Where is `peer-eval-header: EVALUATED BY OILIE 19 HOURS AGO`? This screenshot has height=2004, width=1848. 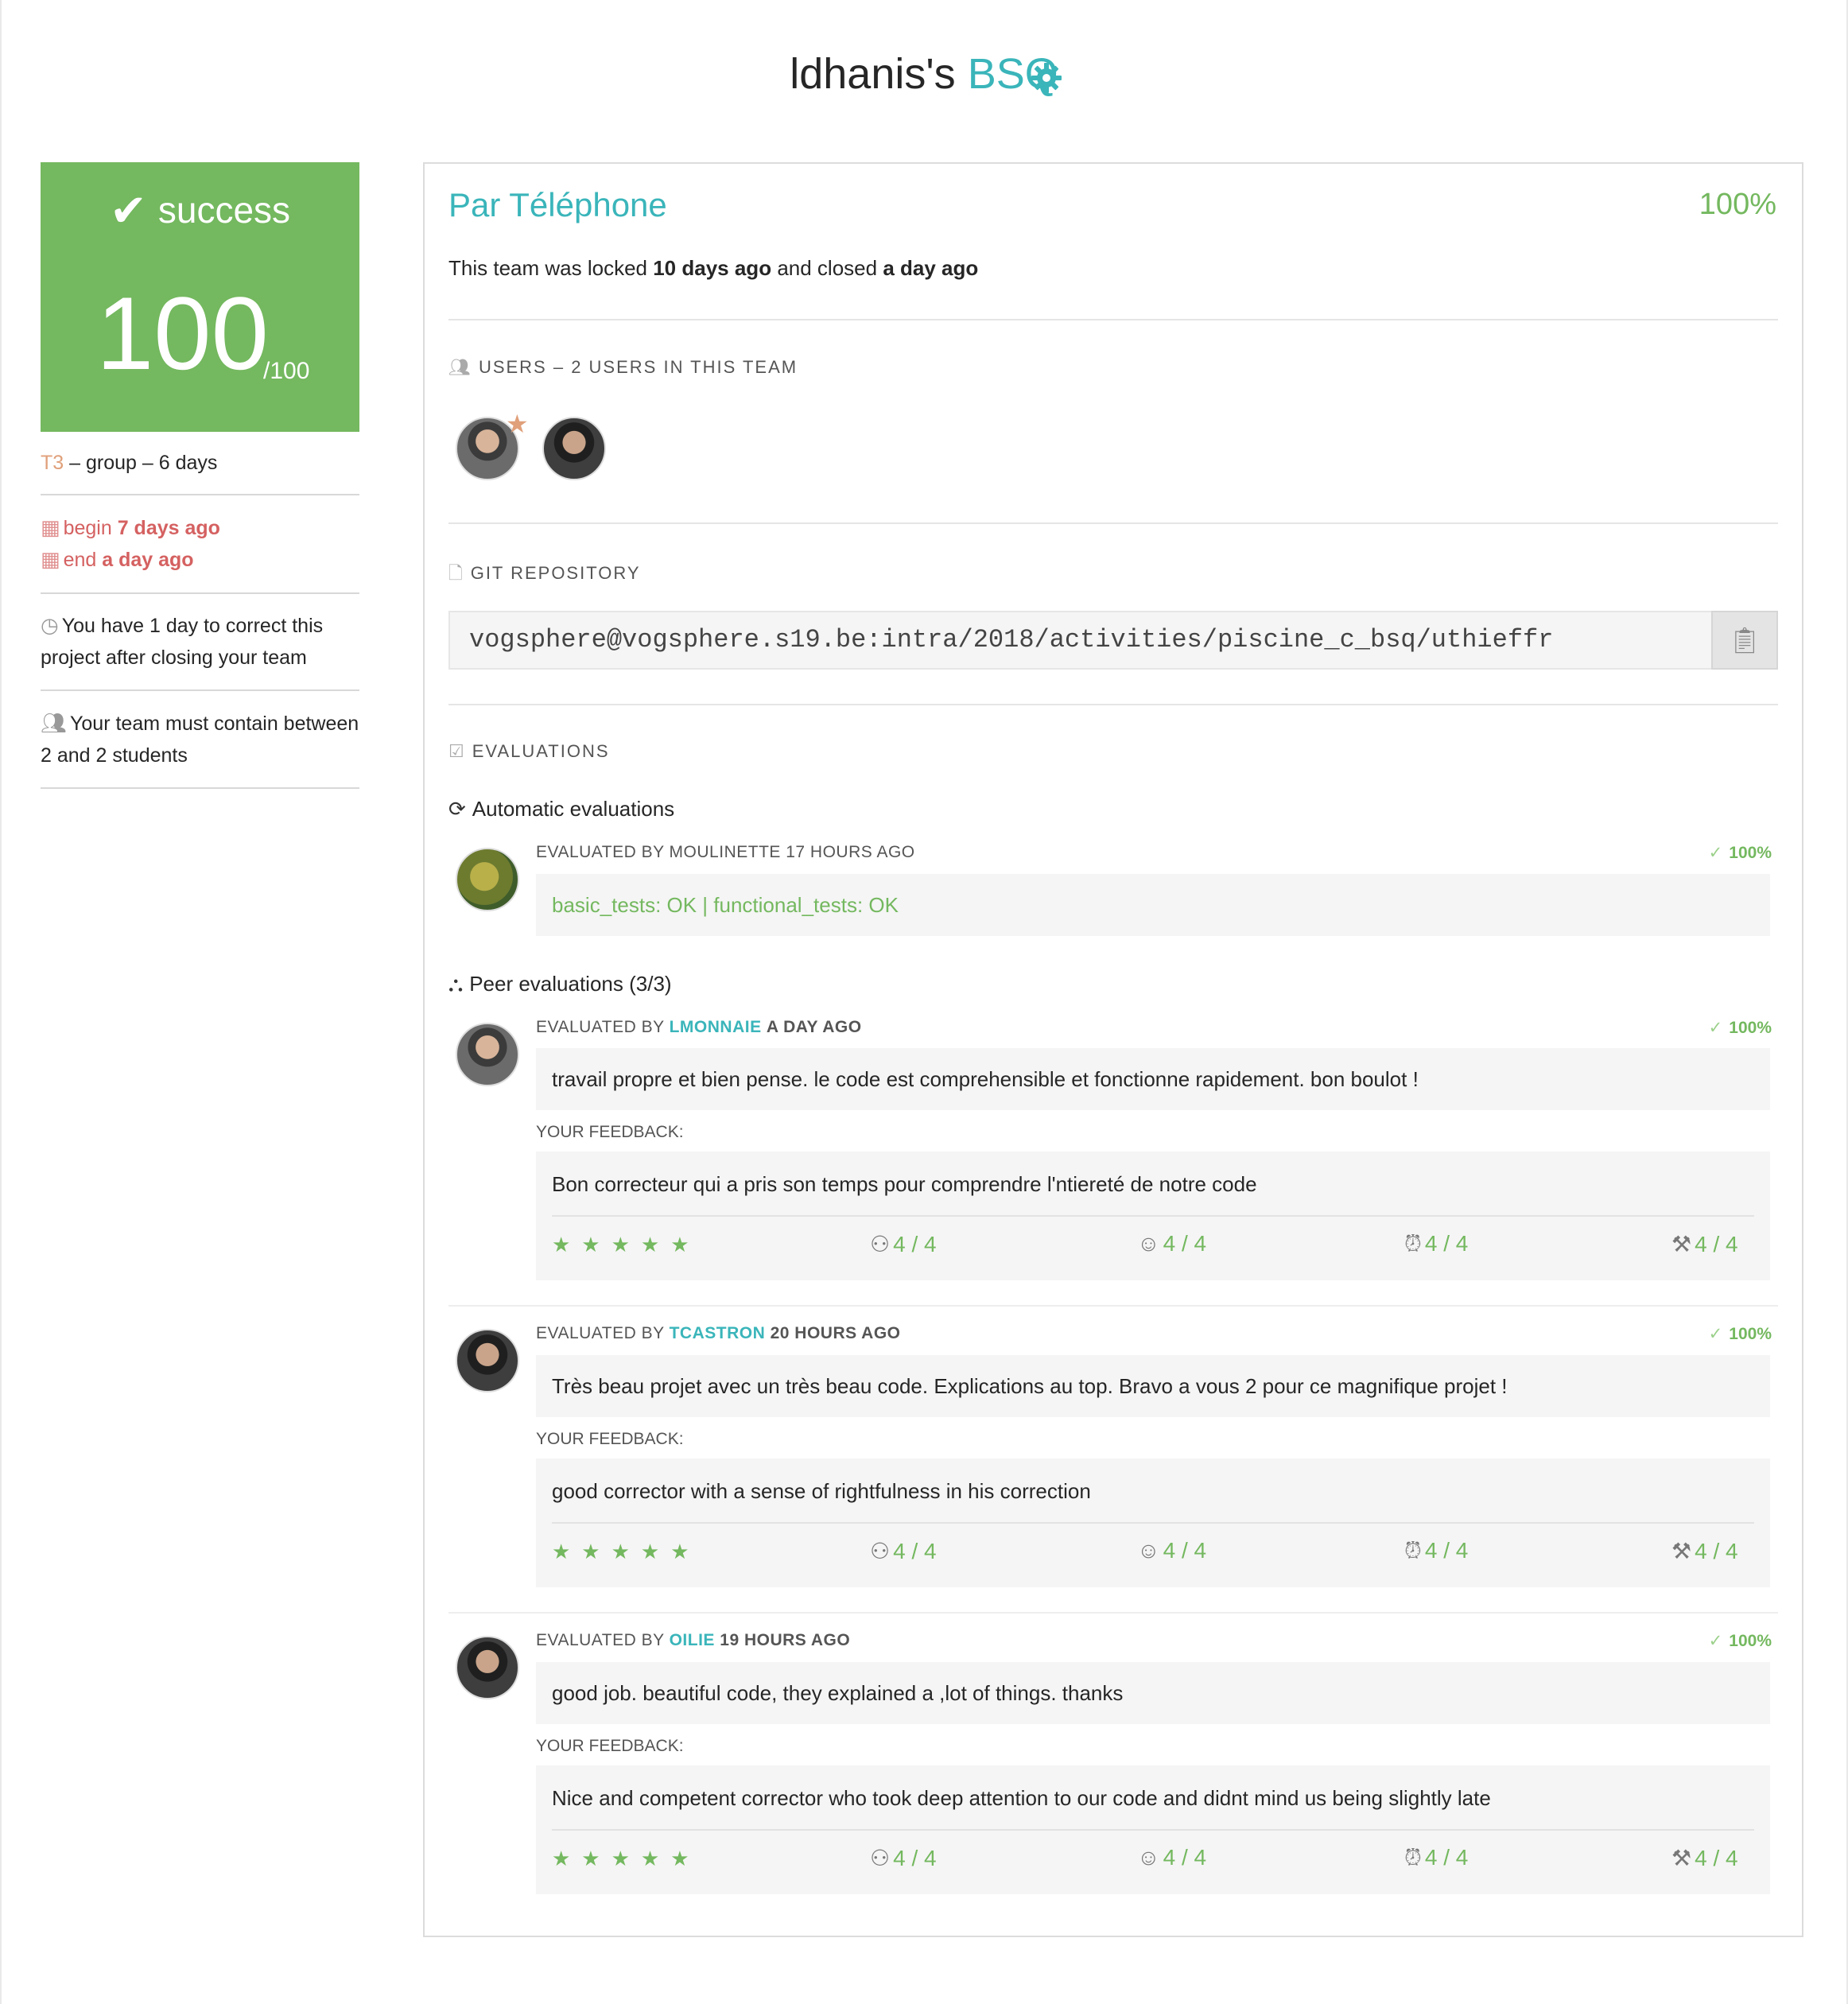
peer-eval-header: EVALUATED BY OILIE 19 HOURS AGO is located at coordinates (693, 1640).